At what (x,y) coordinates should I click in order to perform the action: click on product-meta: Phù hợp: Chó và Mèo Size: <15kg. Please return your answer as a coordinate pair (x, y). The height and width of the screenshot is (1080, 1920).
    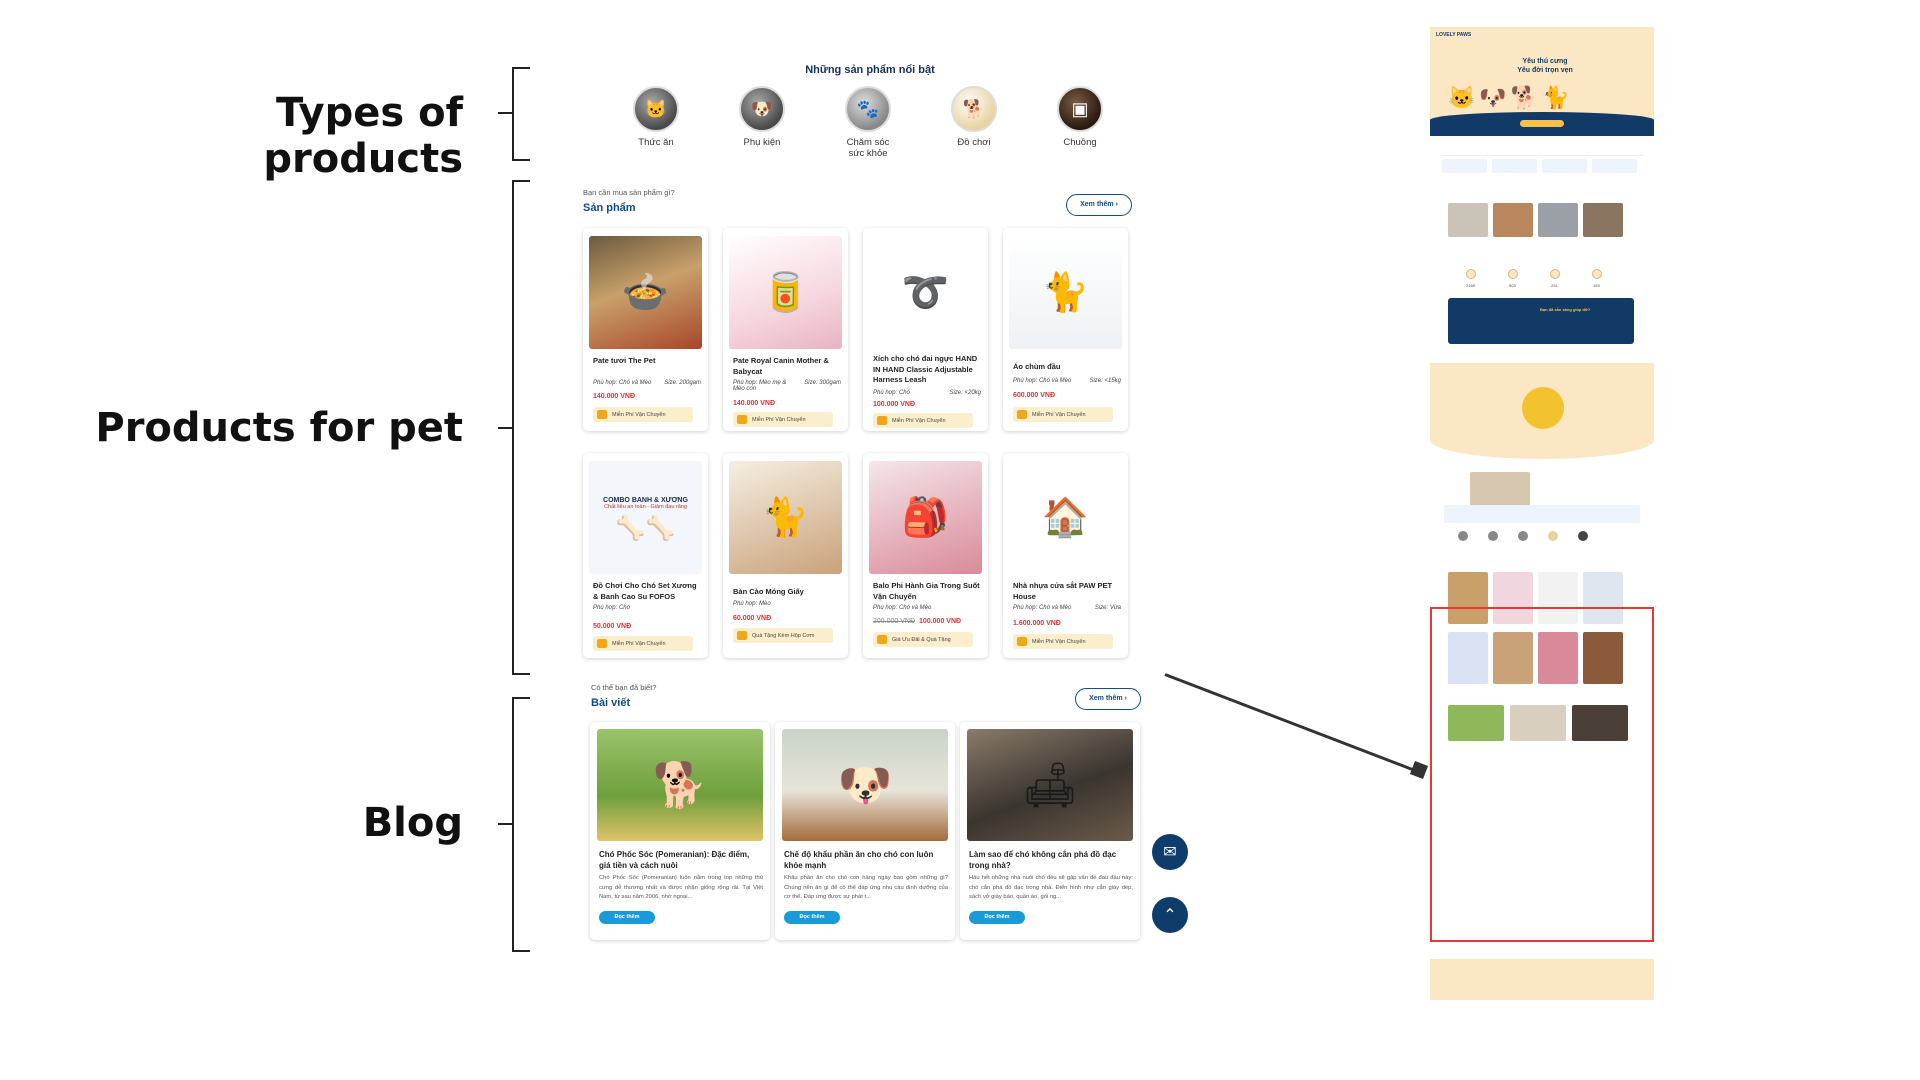
    Looking at the image, I should click on (1067, 381).